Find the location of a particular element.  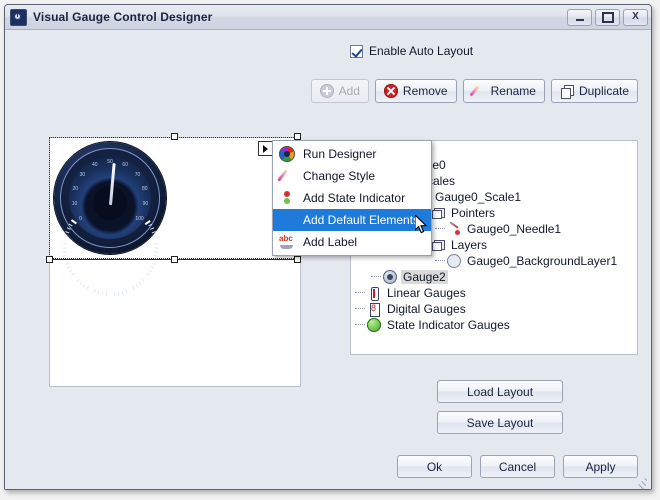

resize-handle-bottom-left is located at coordinates (49, 259).